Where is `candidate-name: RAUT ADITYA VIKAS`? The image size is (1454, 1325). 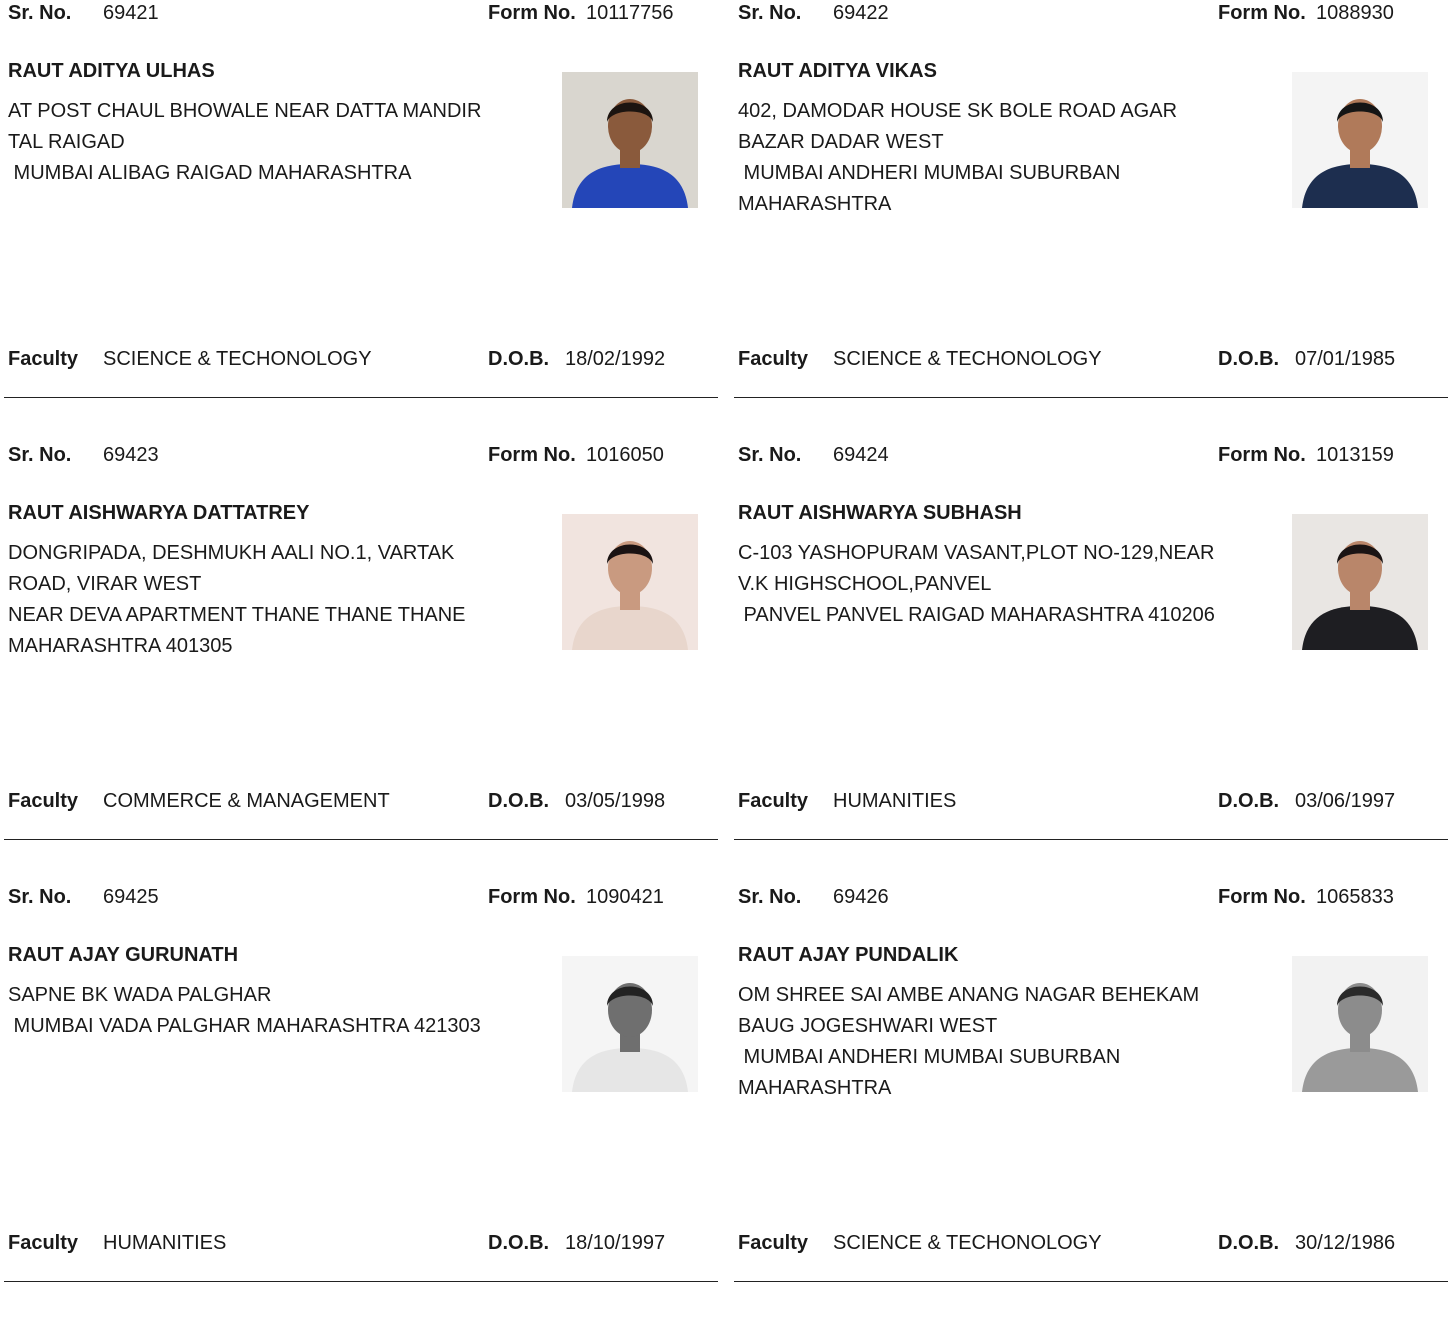
candidate-name: RAUT ADITYA VIKAS is located at coordinates (837, 71).